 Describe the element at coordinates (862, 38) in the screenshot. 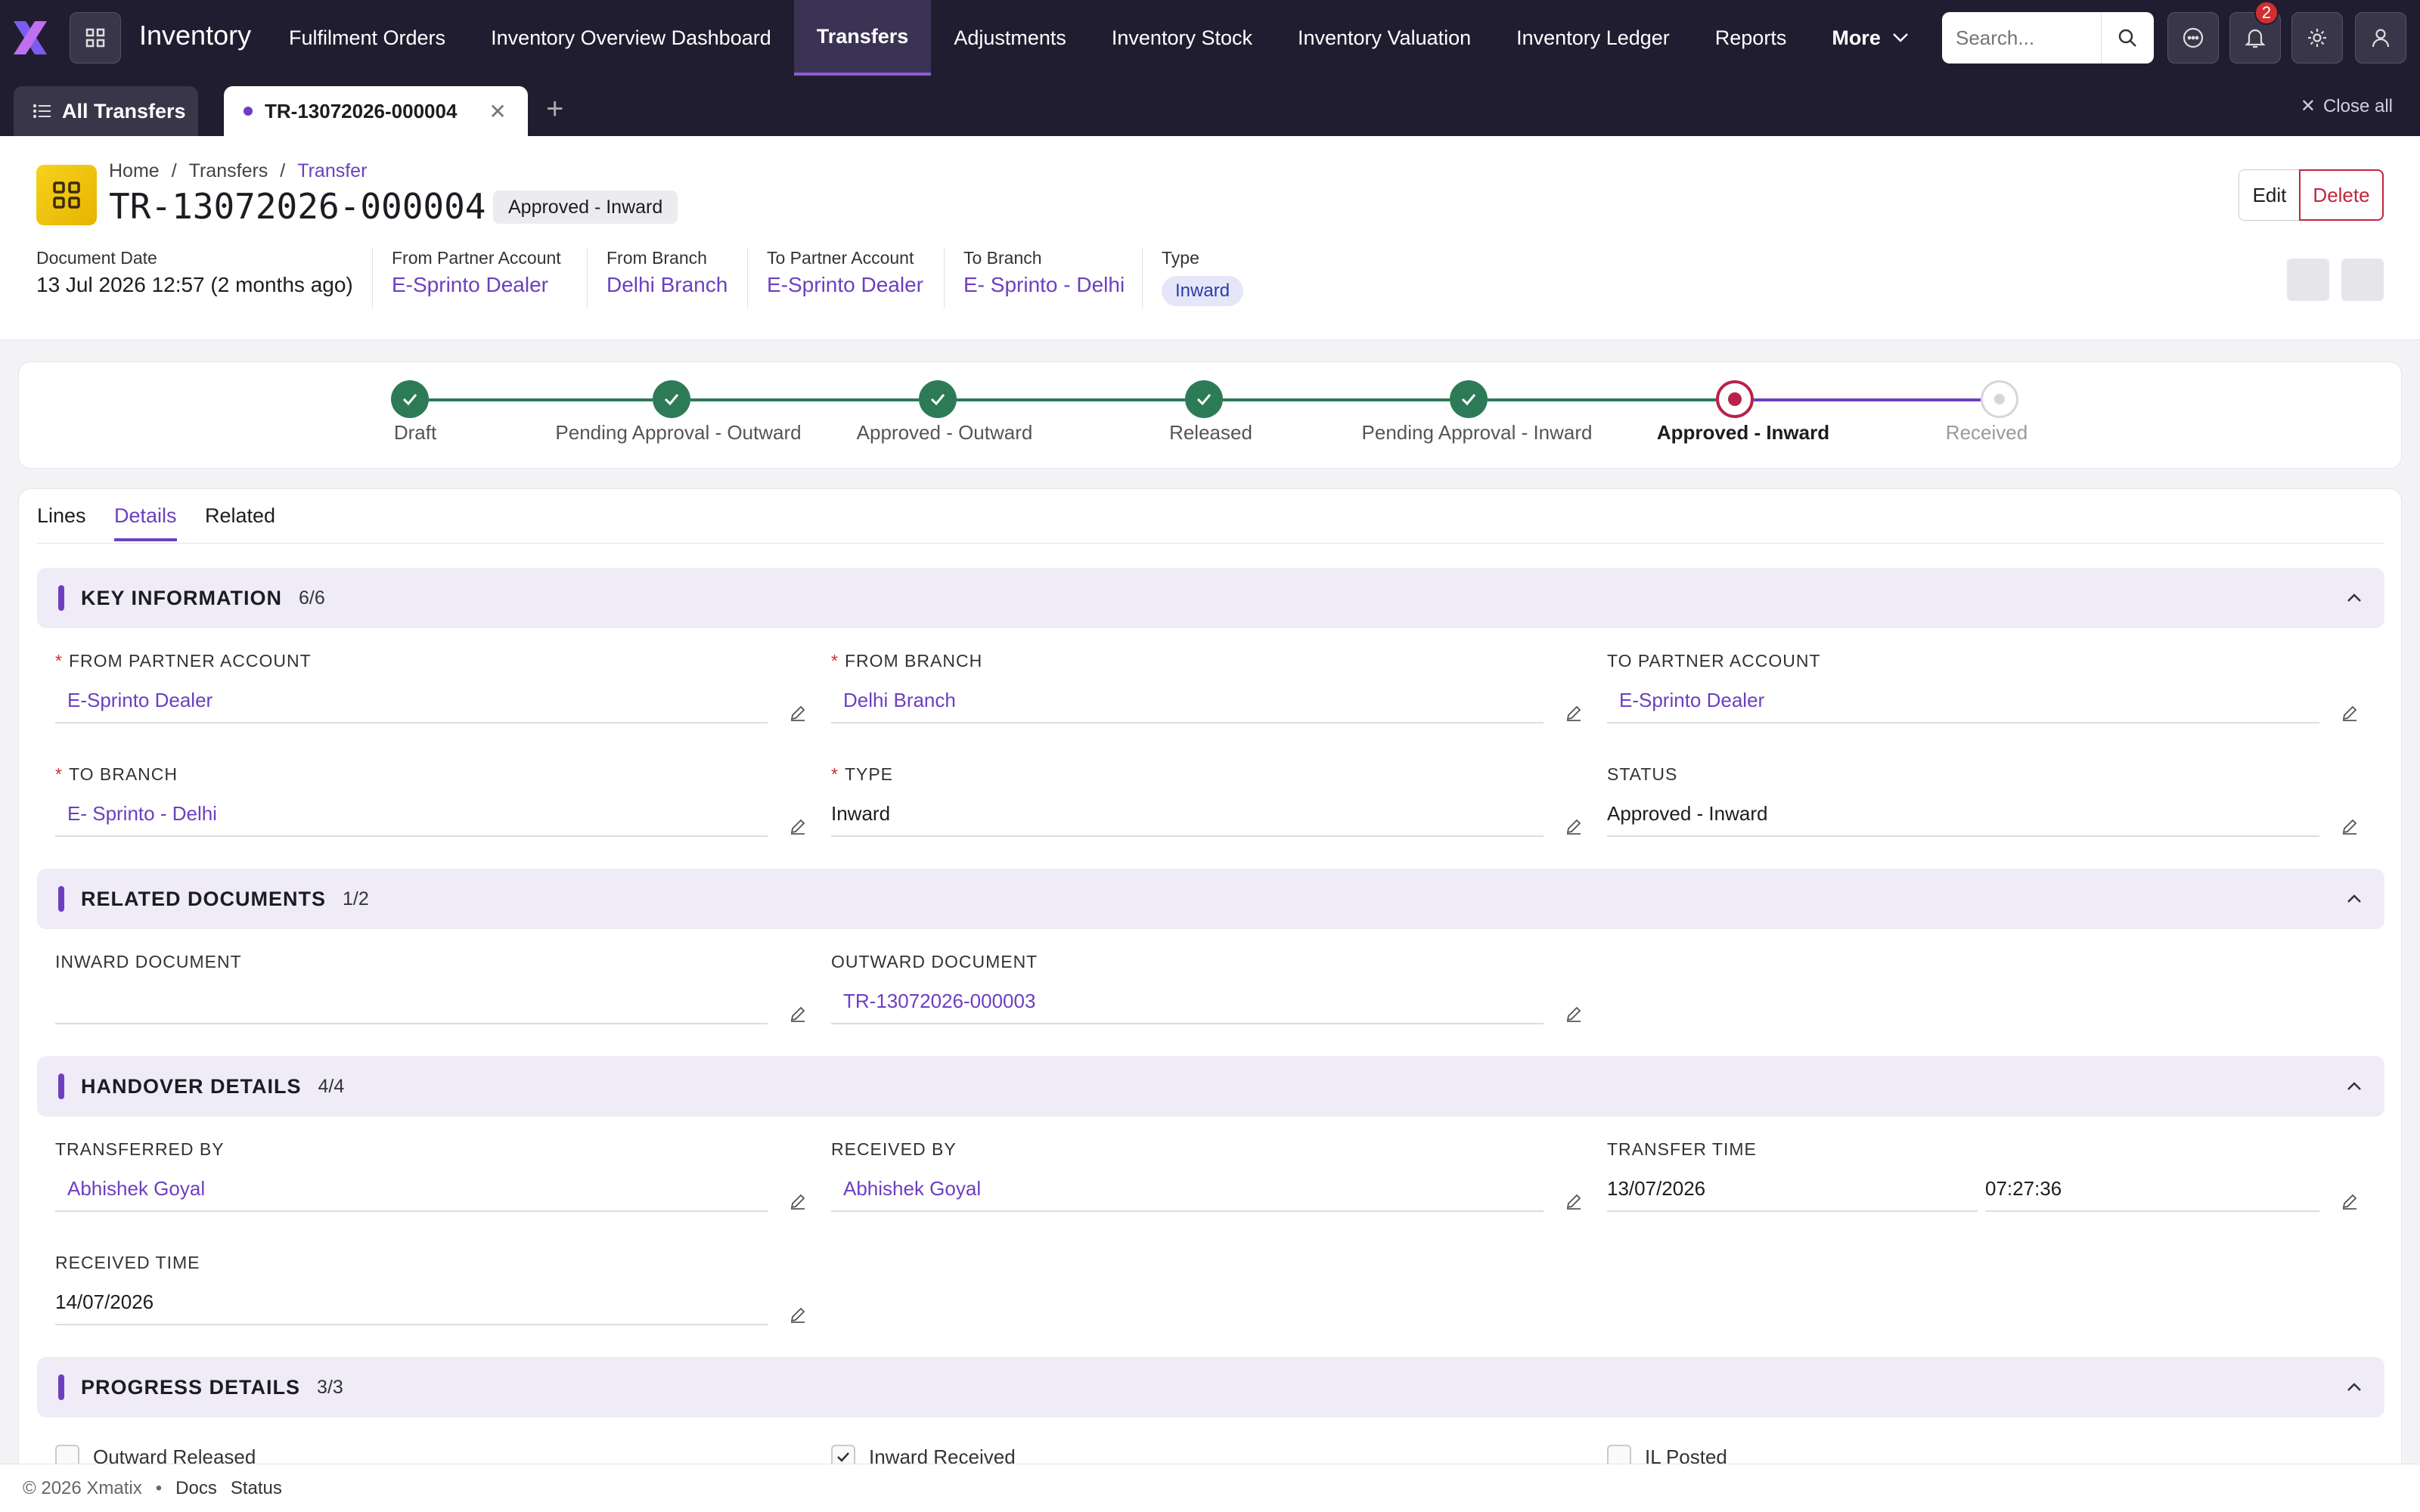

I see `nav-transfers: Transfers` at that location.